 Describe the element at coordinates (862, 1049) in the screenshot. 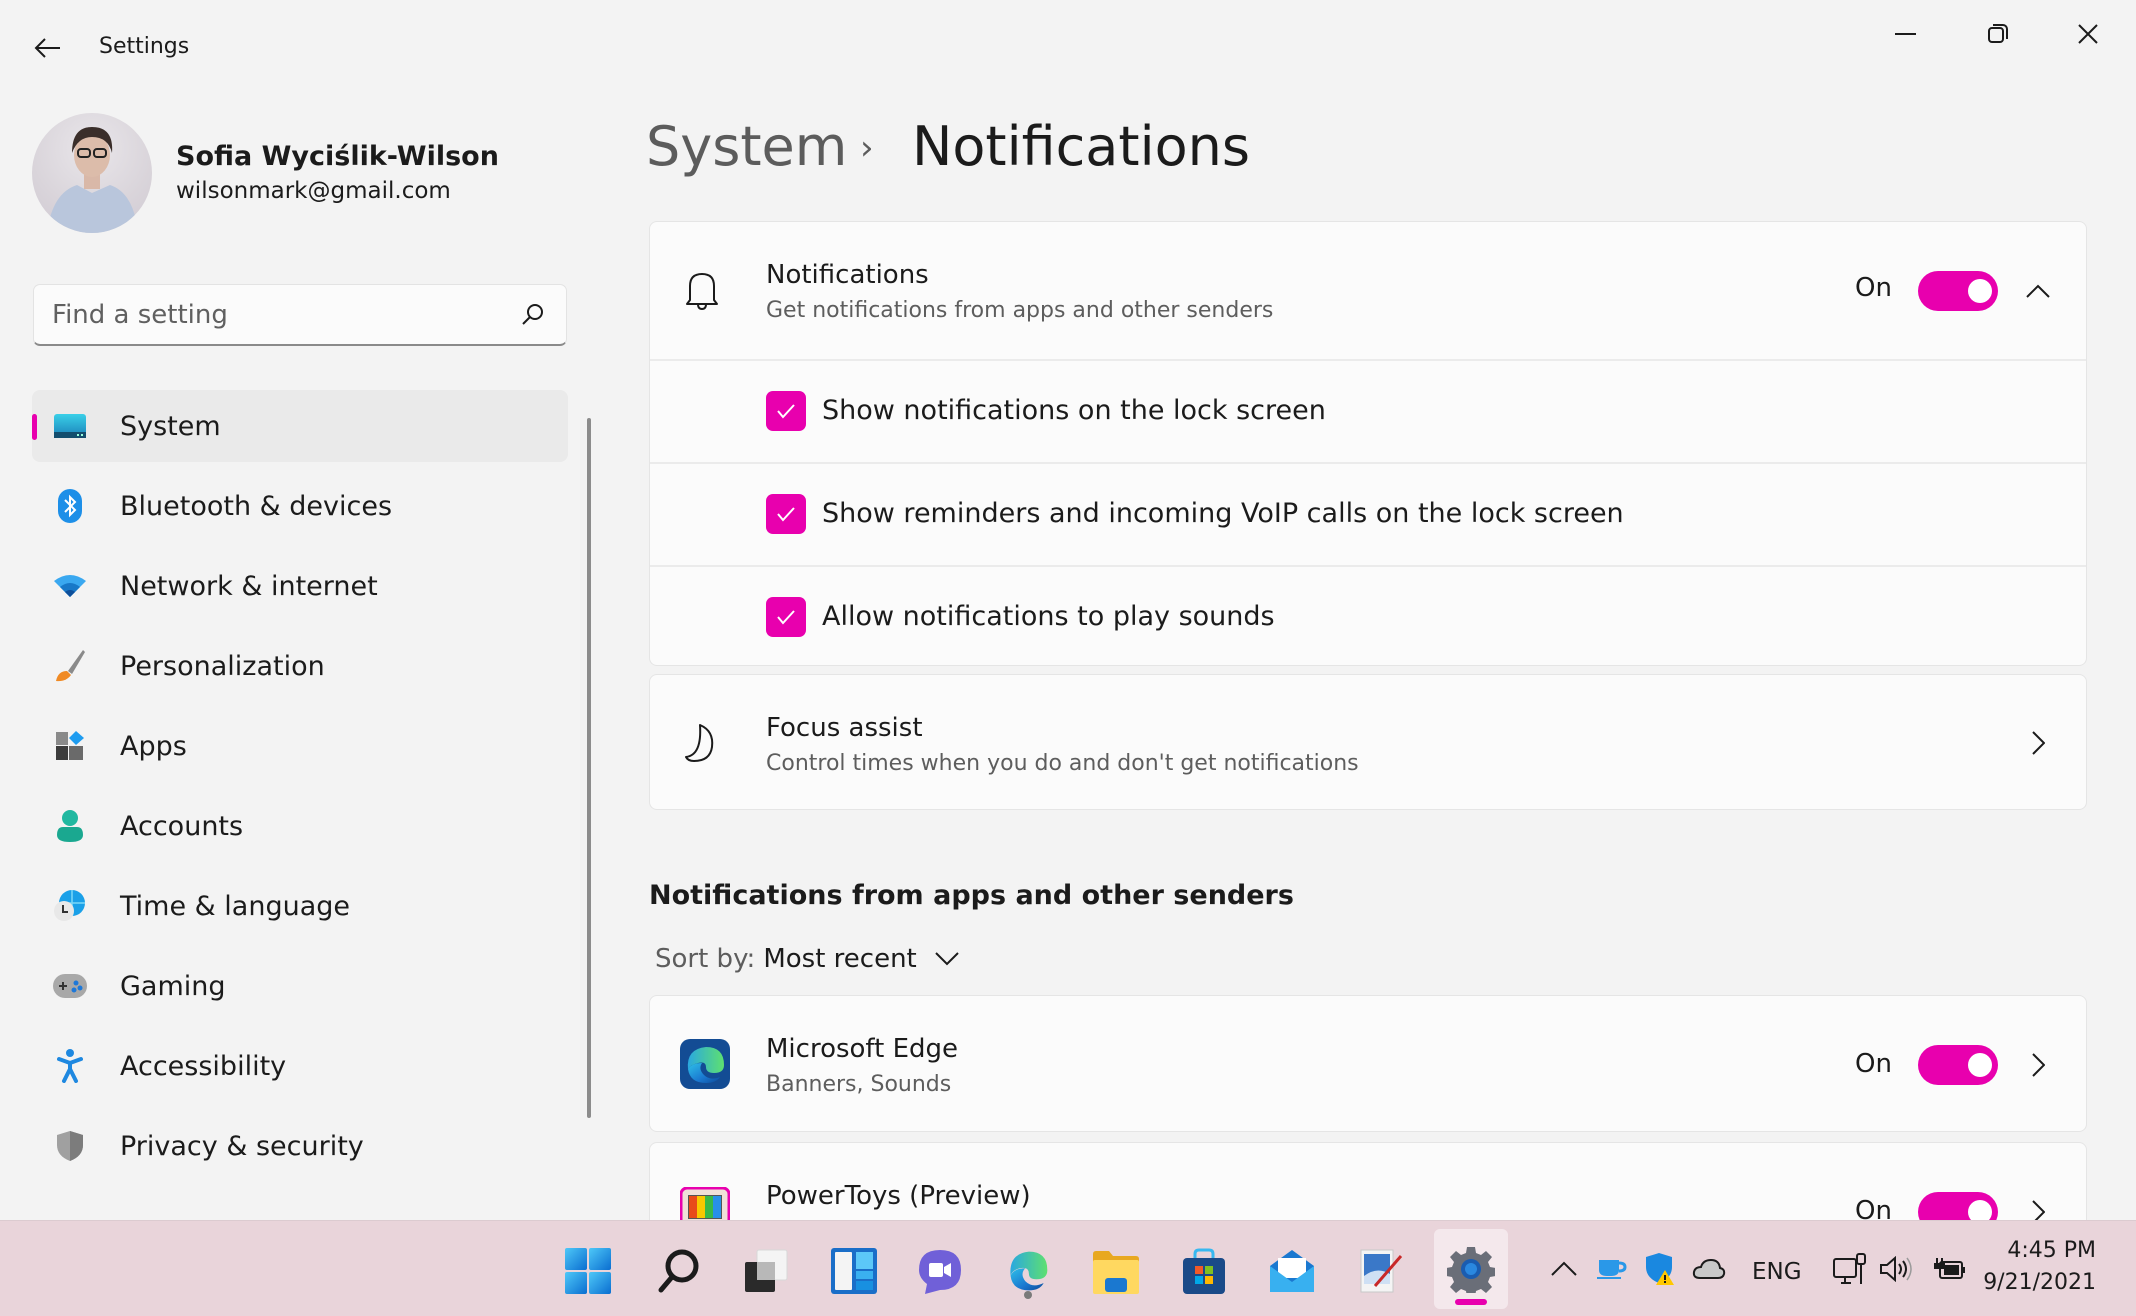

I see `app-name: Microsoft Edge` at that location.